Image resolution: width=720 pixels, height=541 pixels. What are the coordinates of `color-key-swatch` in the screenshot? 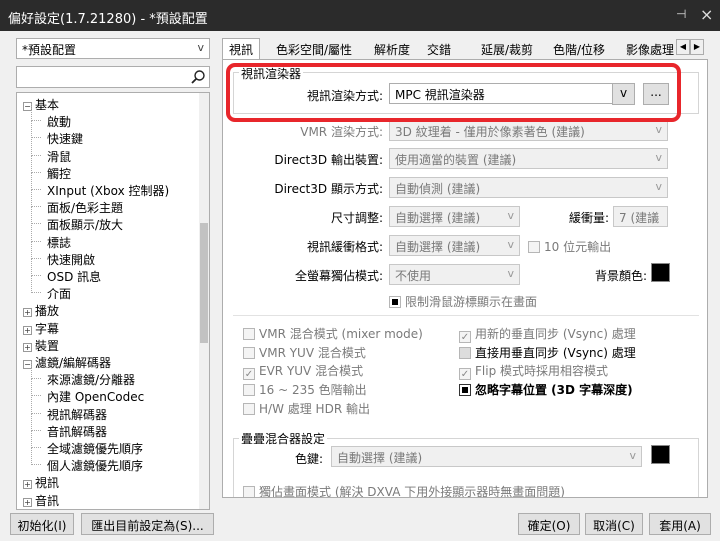 It's located at (660, 454).